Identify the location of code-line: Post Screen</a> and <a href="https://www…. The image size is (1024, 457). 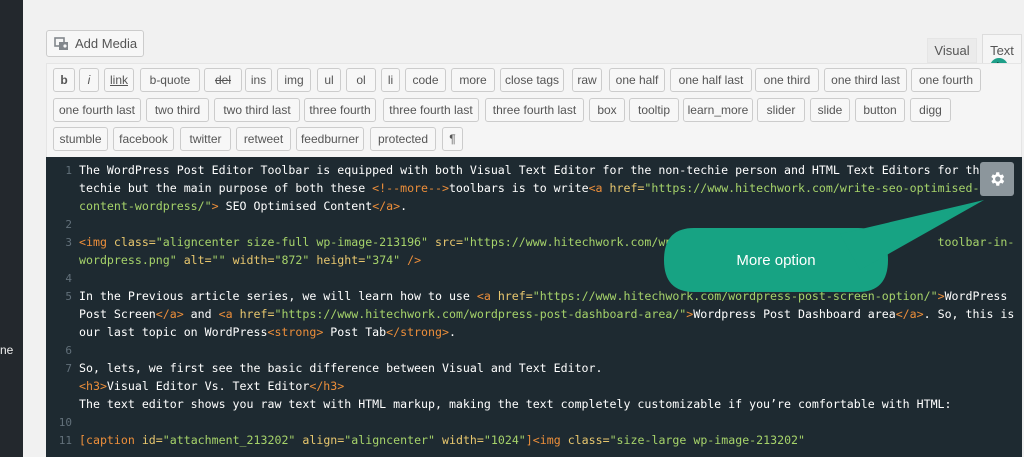
(534, 314).